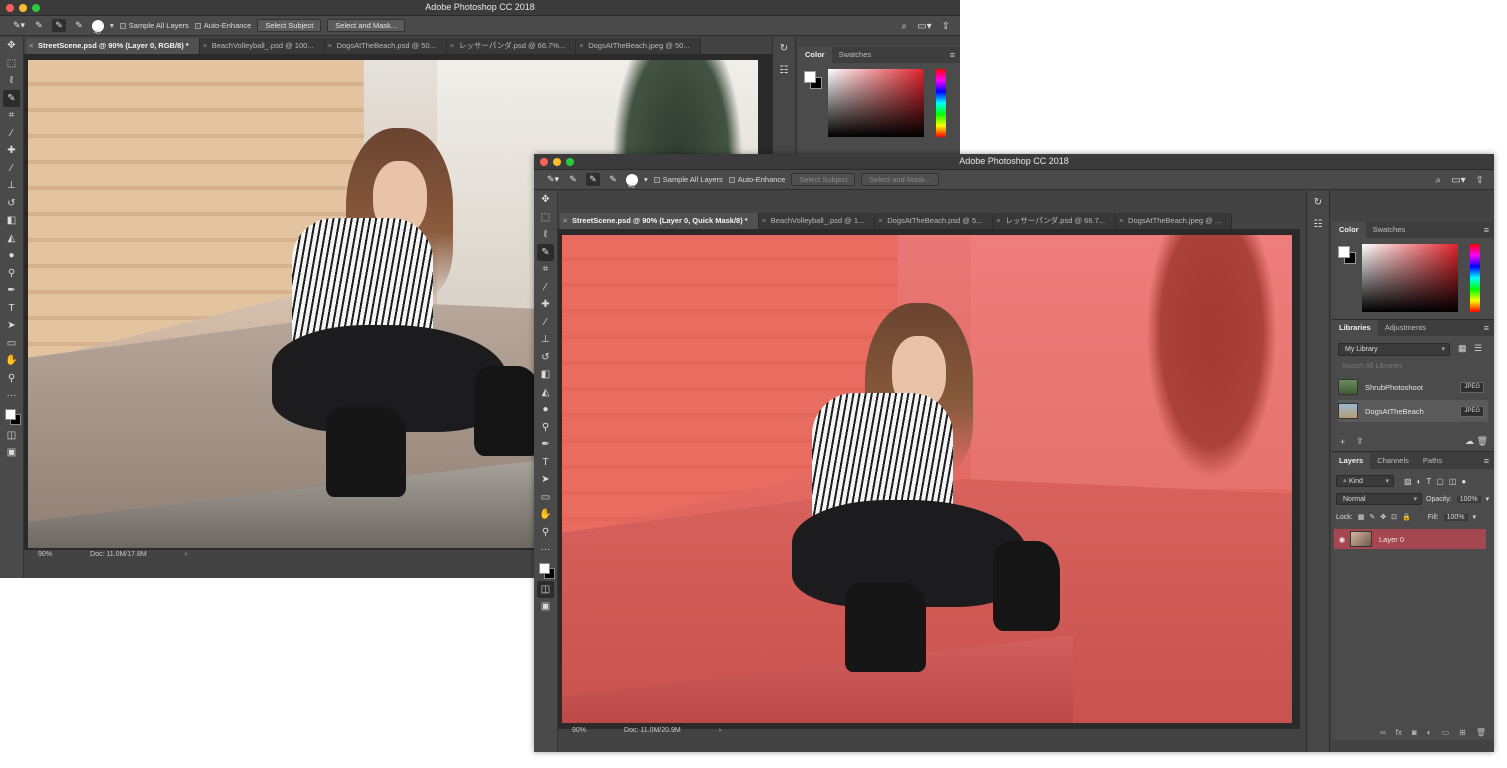 This screenshot has width=1507, height=768. Describe the element at coordinates (905, 26) in the screenshot. I see `search-icon: ⌕` at that location.